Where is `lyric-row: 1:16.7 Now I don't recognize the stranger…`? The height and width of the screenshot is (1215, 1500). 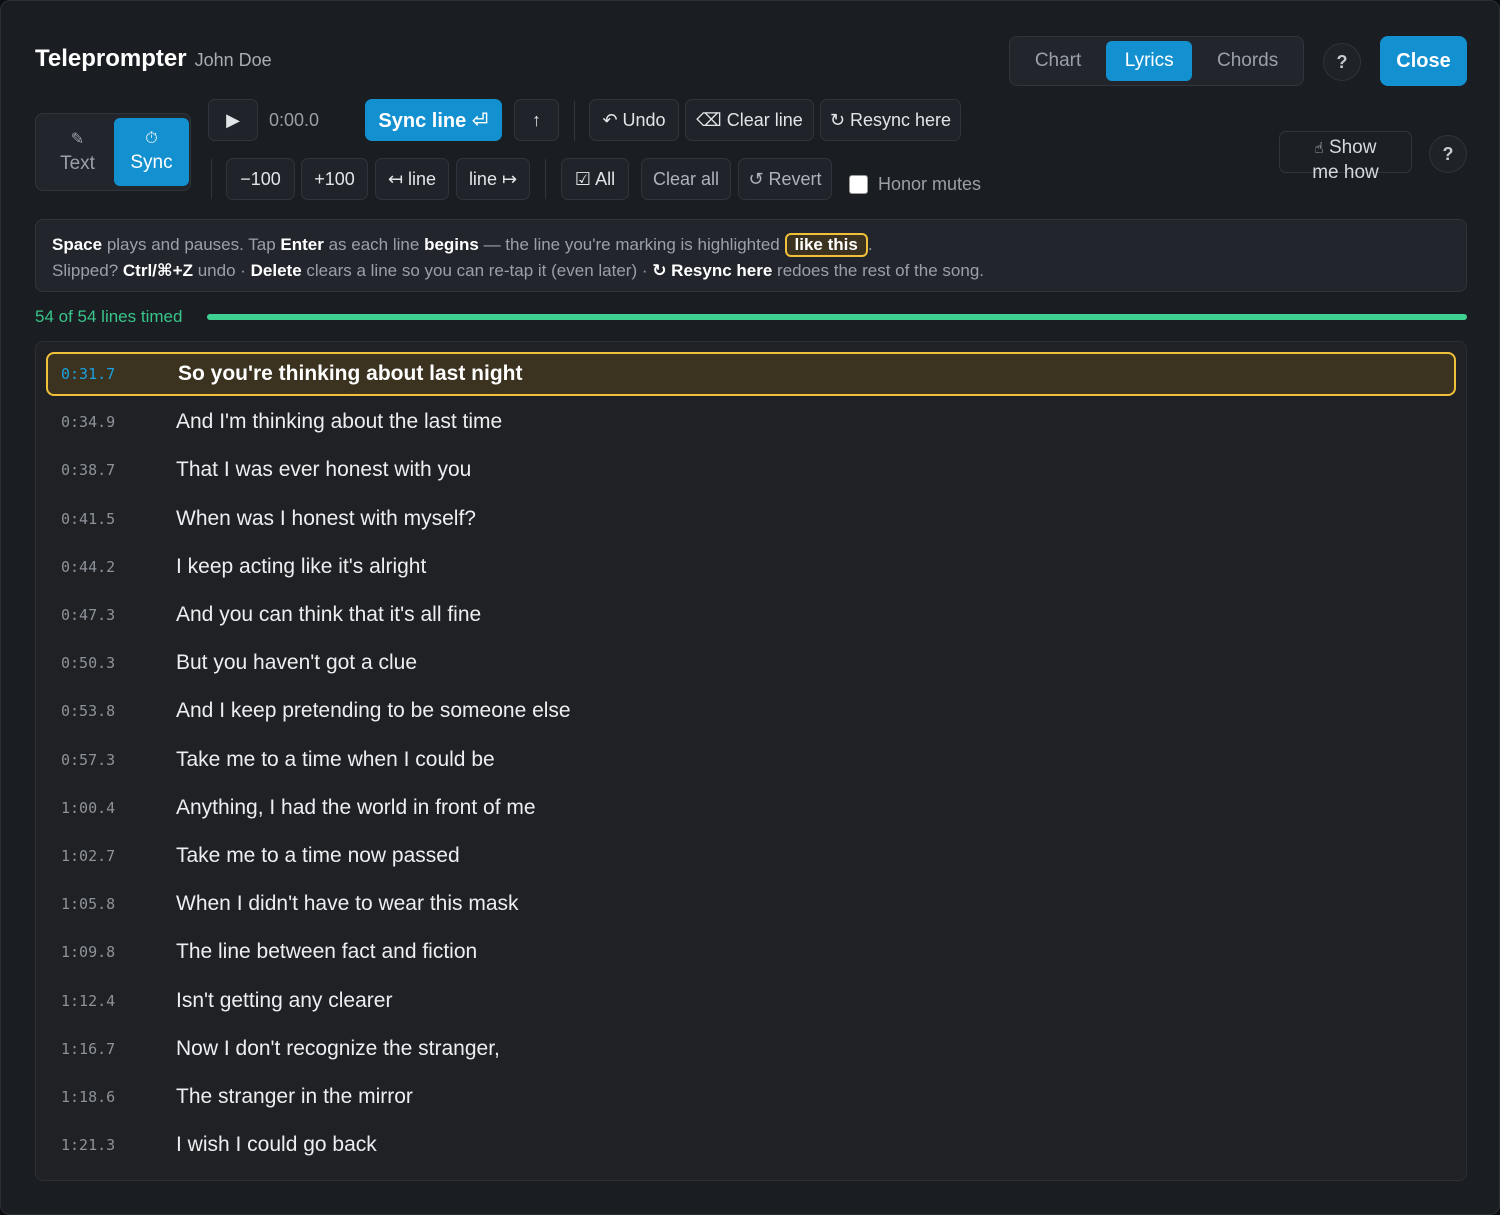 lyric-row: 1:16.7 Now I don't recognize the stranger… is located at coordinates (751, 1049).